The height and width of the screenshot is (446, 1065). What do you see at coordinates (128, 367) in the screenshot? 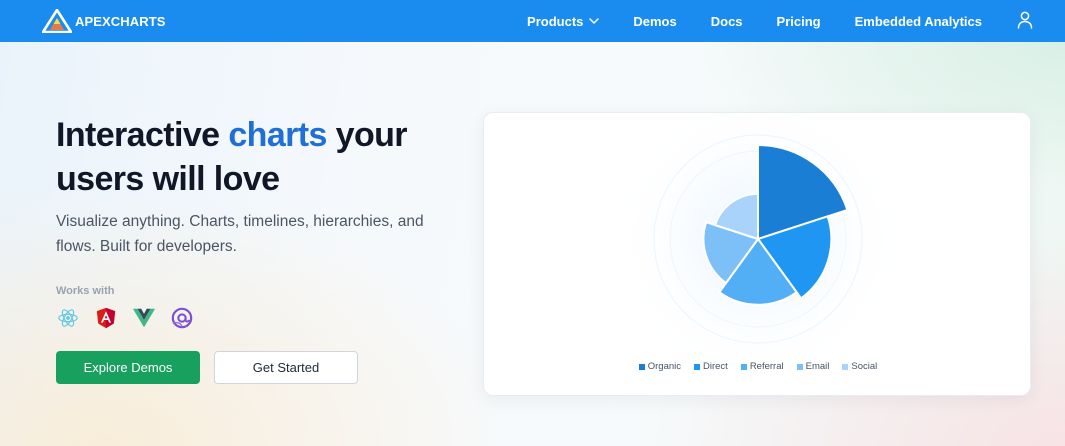
I see `explore-demos-button: Explore Demos` at bounding box center [128, 367].